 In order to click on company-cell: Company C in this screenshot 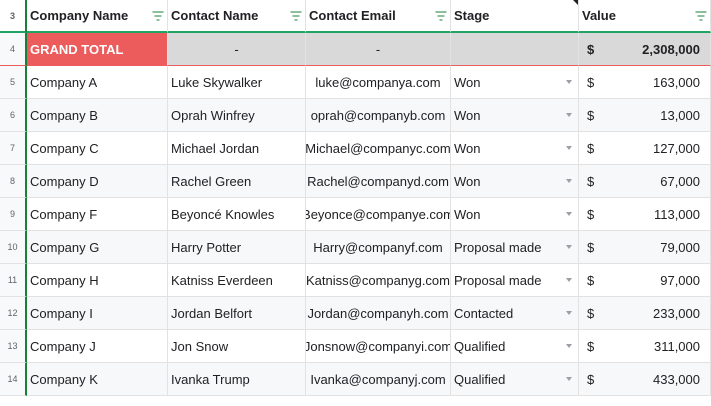, I will do `click(97, 148)`.